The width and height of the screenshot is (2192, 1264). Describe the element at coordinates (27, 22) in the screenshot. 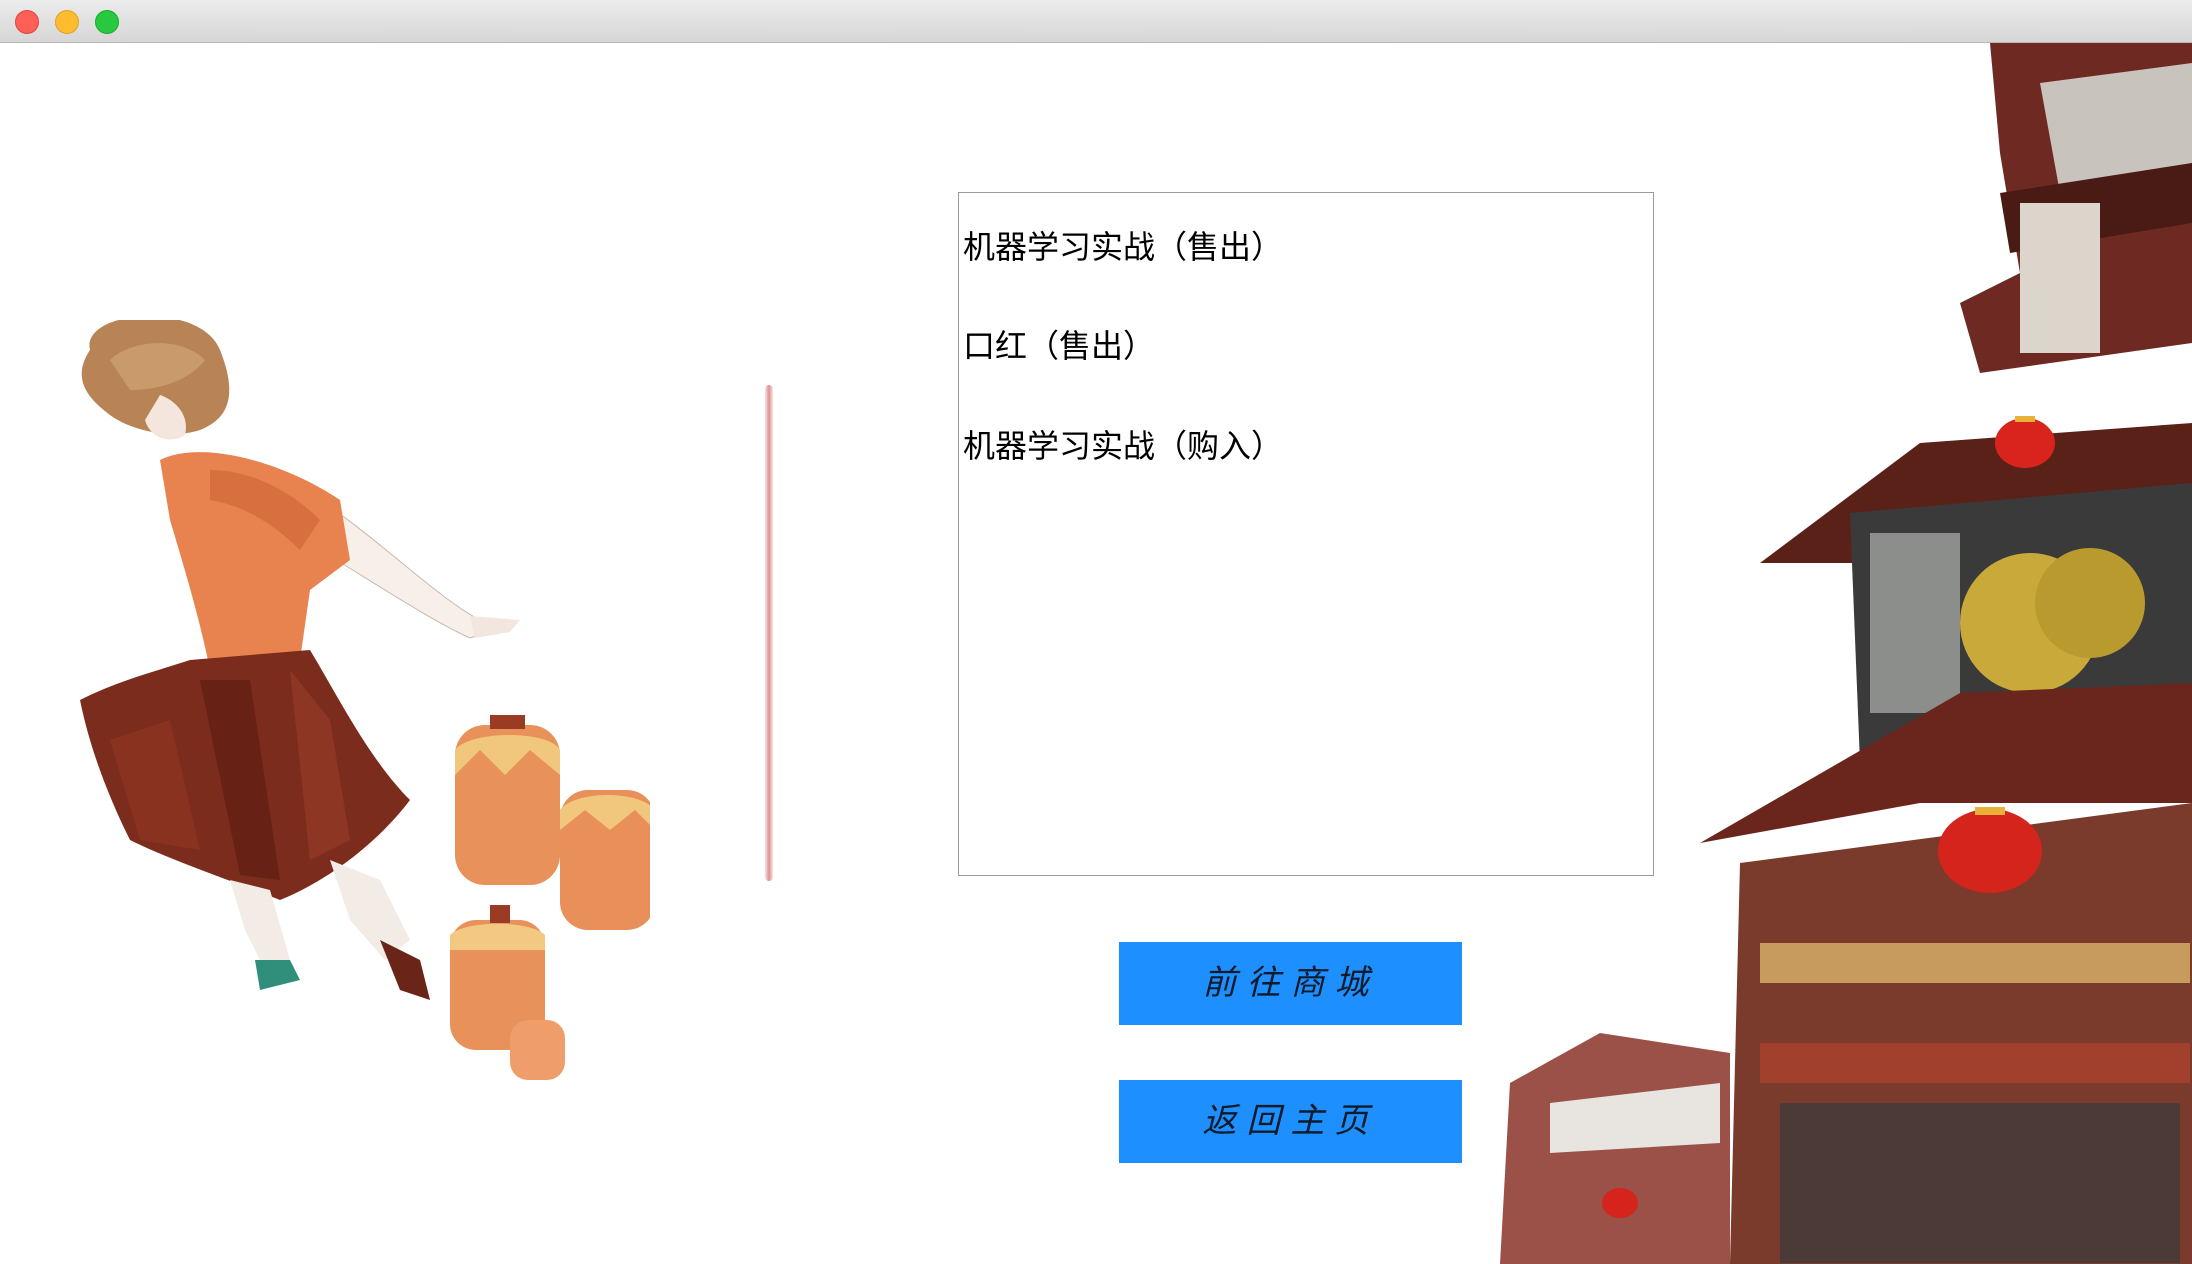

I see `close-dot-icon` at that location.